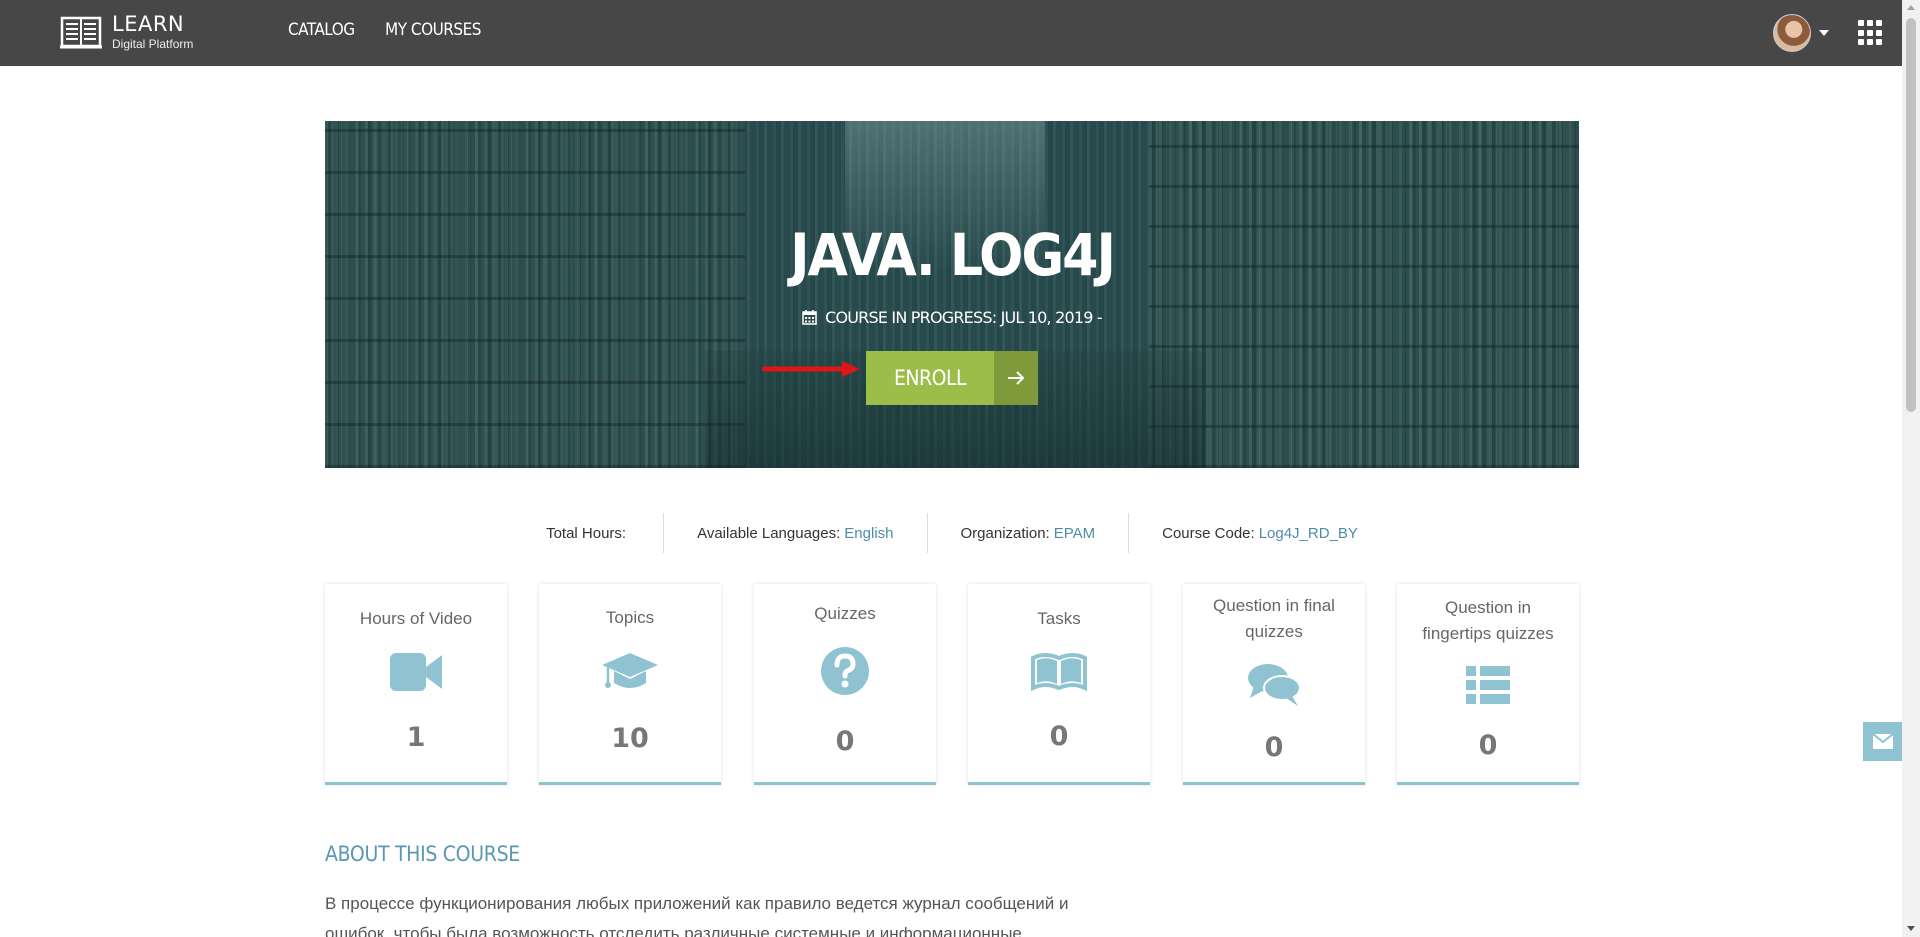 This screenshot has width=1920, height=937. I want to click on user-avatar, so click(1792, 33).